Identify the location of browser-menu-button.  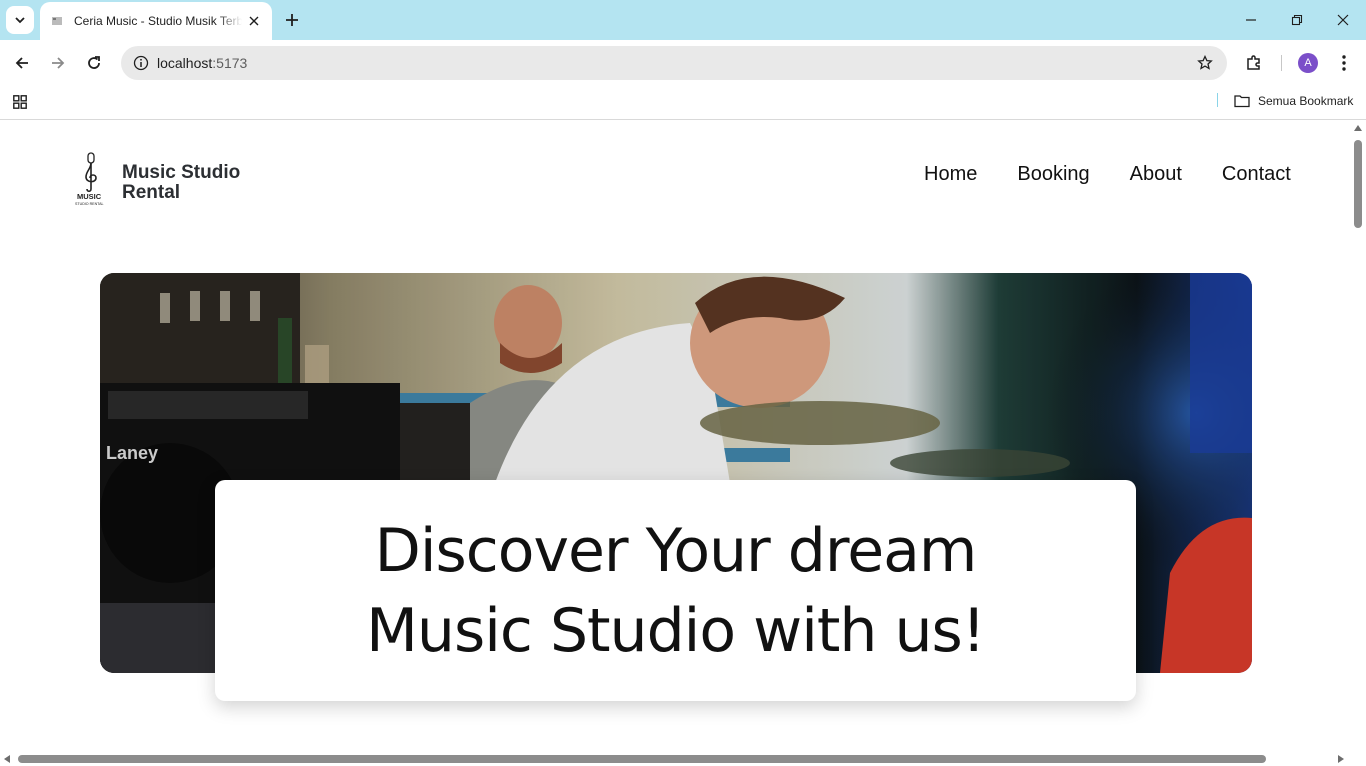
(1344, 63).